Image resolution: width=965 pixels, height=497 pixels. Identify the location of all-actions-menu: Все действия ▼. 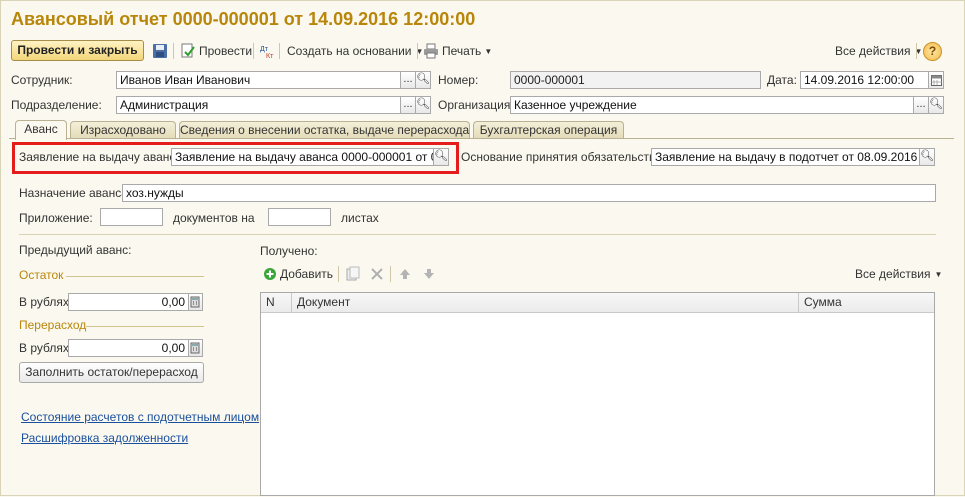
(878, 51).